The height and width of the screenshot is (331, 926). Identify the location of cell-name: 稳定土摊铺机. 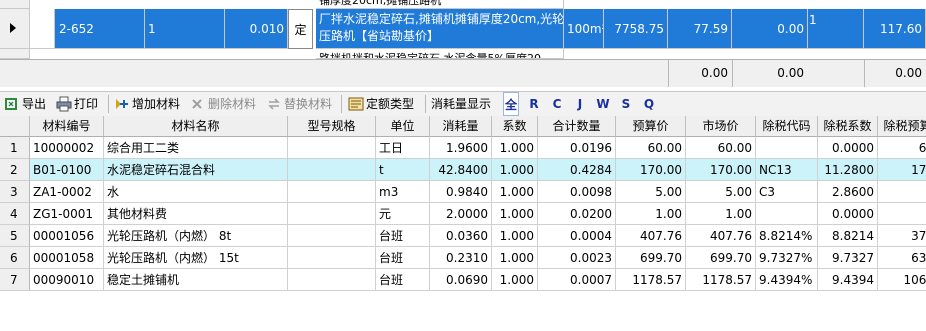
(196, 280).